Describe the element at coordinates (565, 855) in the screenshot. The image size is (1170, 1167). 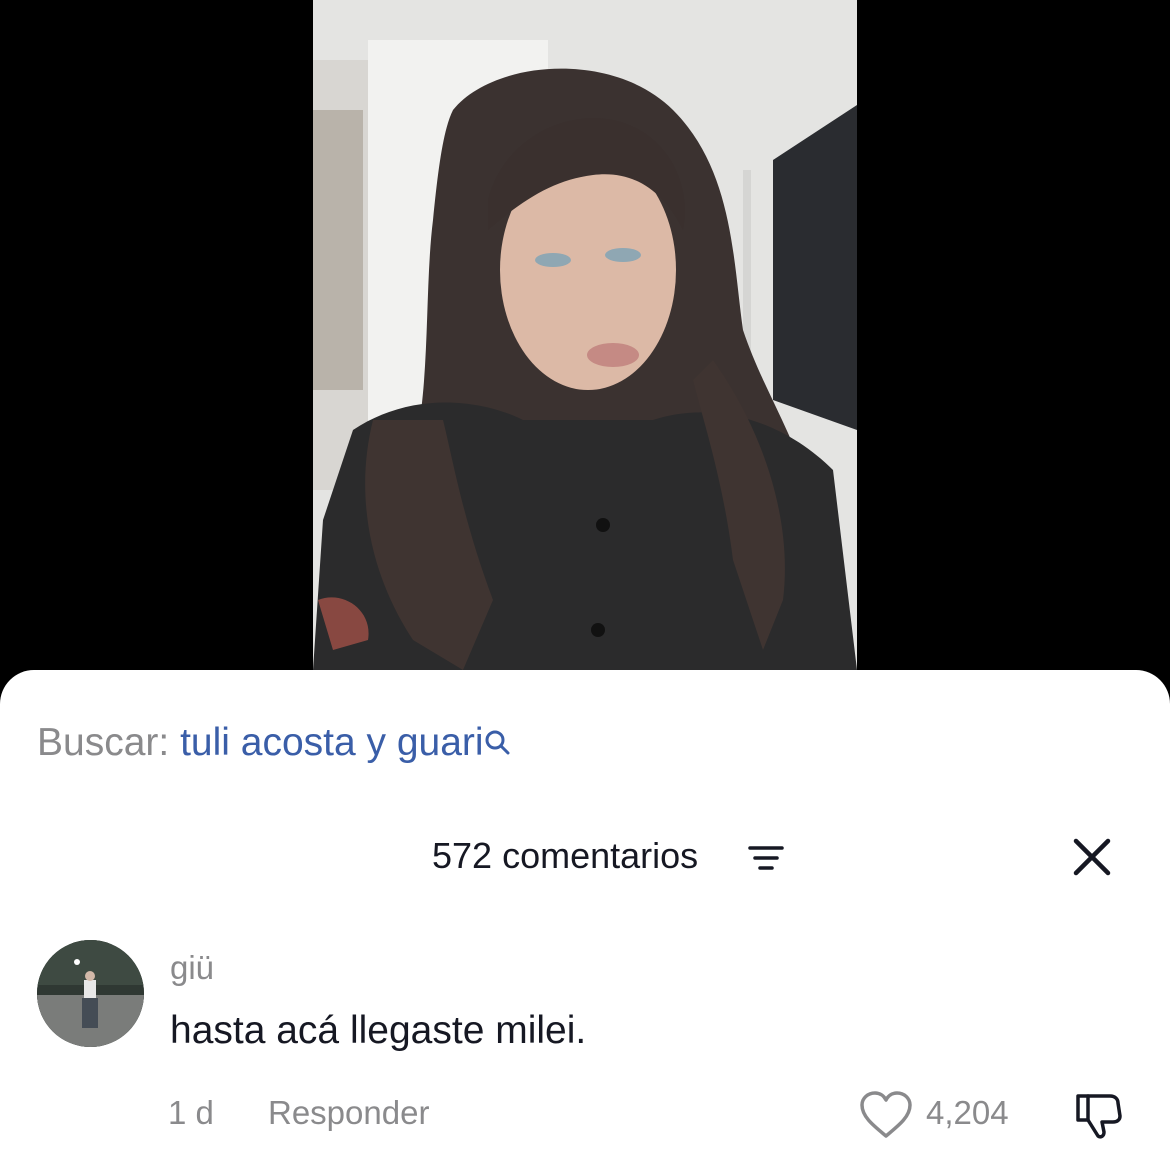
I see `comment-count: 572 comentarios` at that location.